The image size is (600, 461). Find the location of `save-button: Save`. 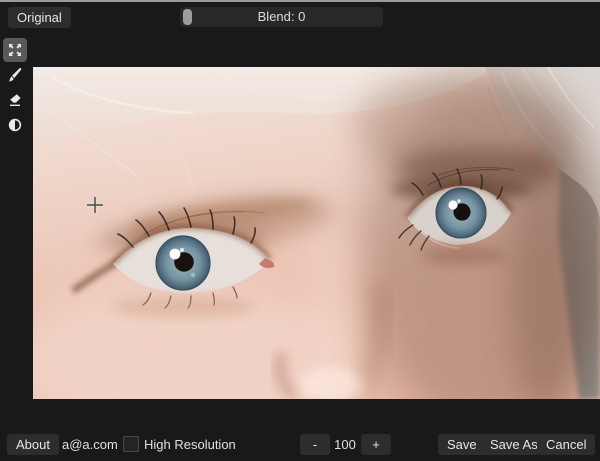

save-button: Save is located at coordinates (462, 444).